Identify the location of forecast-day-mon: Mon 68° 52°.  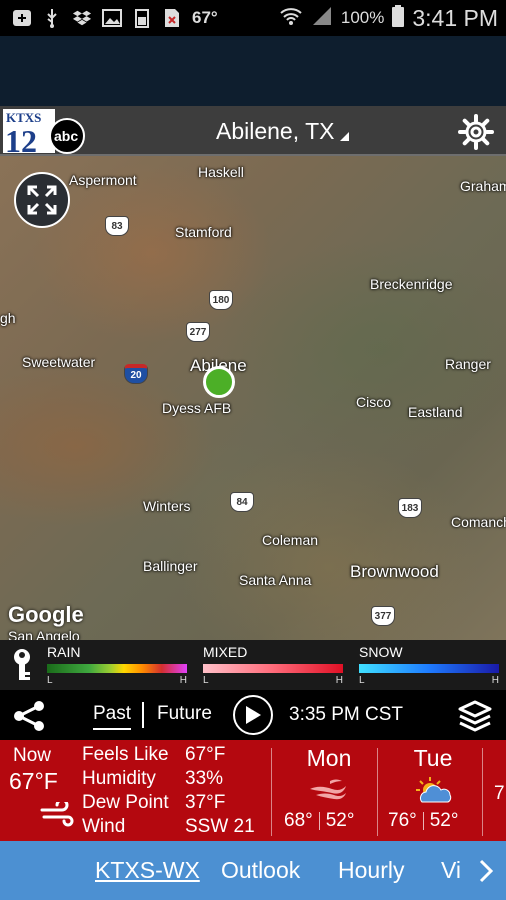
(329, 786).